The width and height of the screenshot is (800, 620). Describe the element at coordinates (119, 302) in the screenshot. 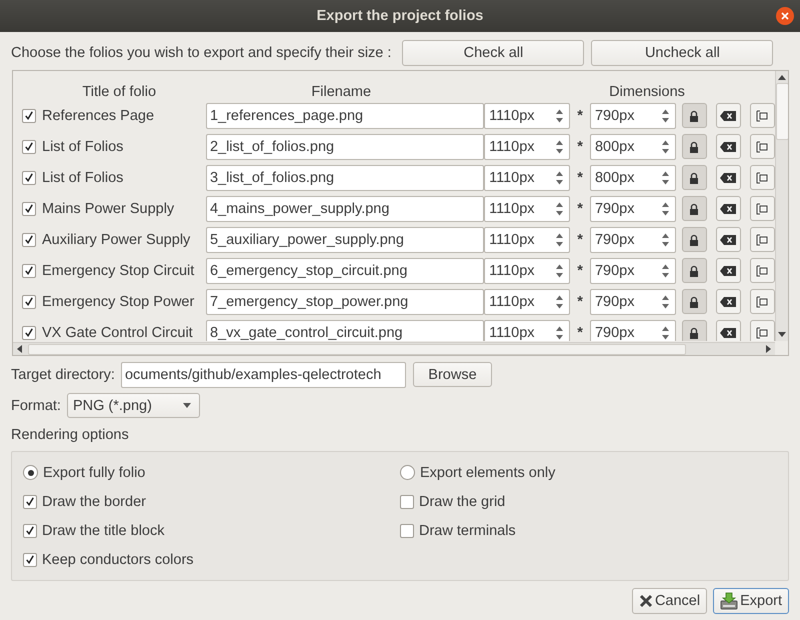

I see `folio-title: Emergency Stop Power` at that location.